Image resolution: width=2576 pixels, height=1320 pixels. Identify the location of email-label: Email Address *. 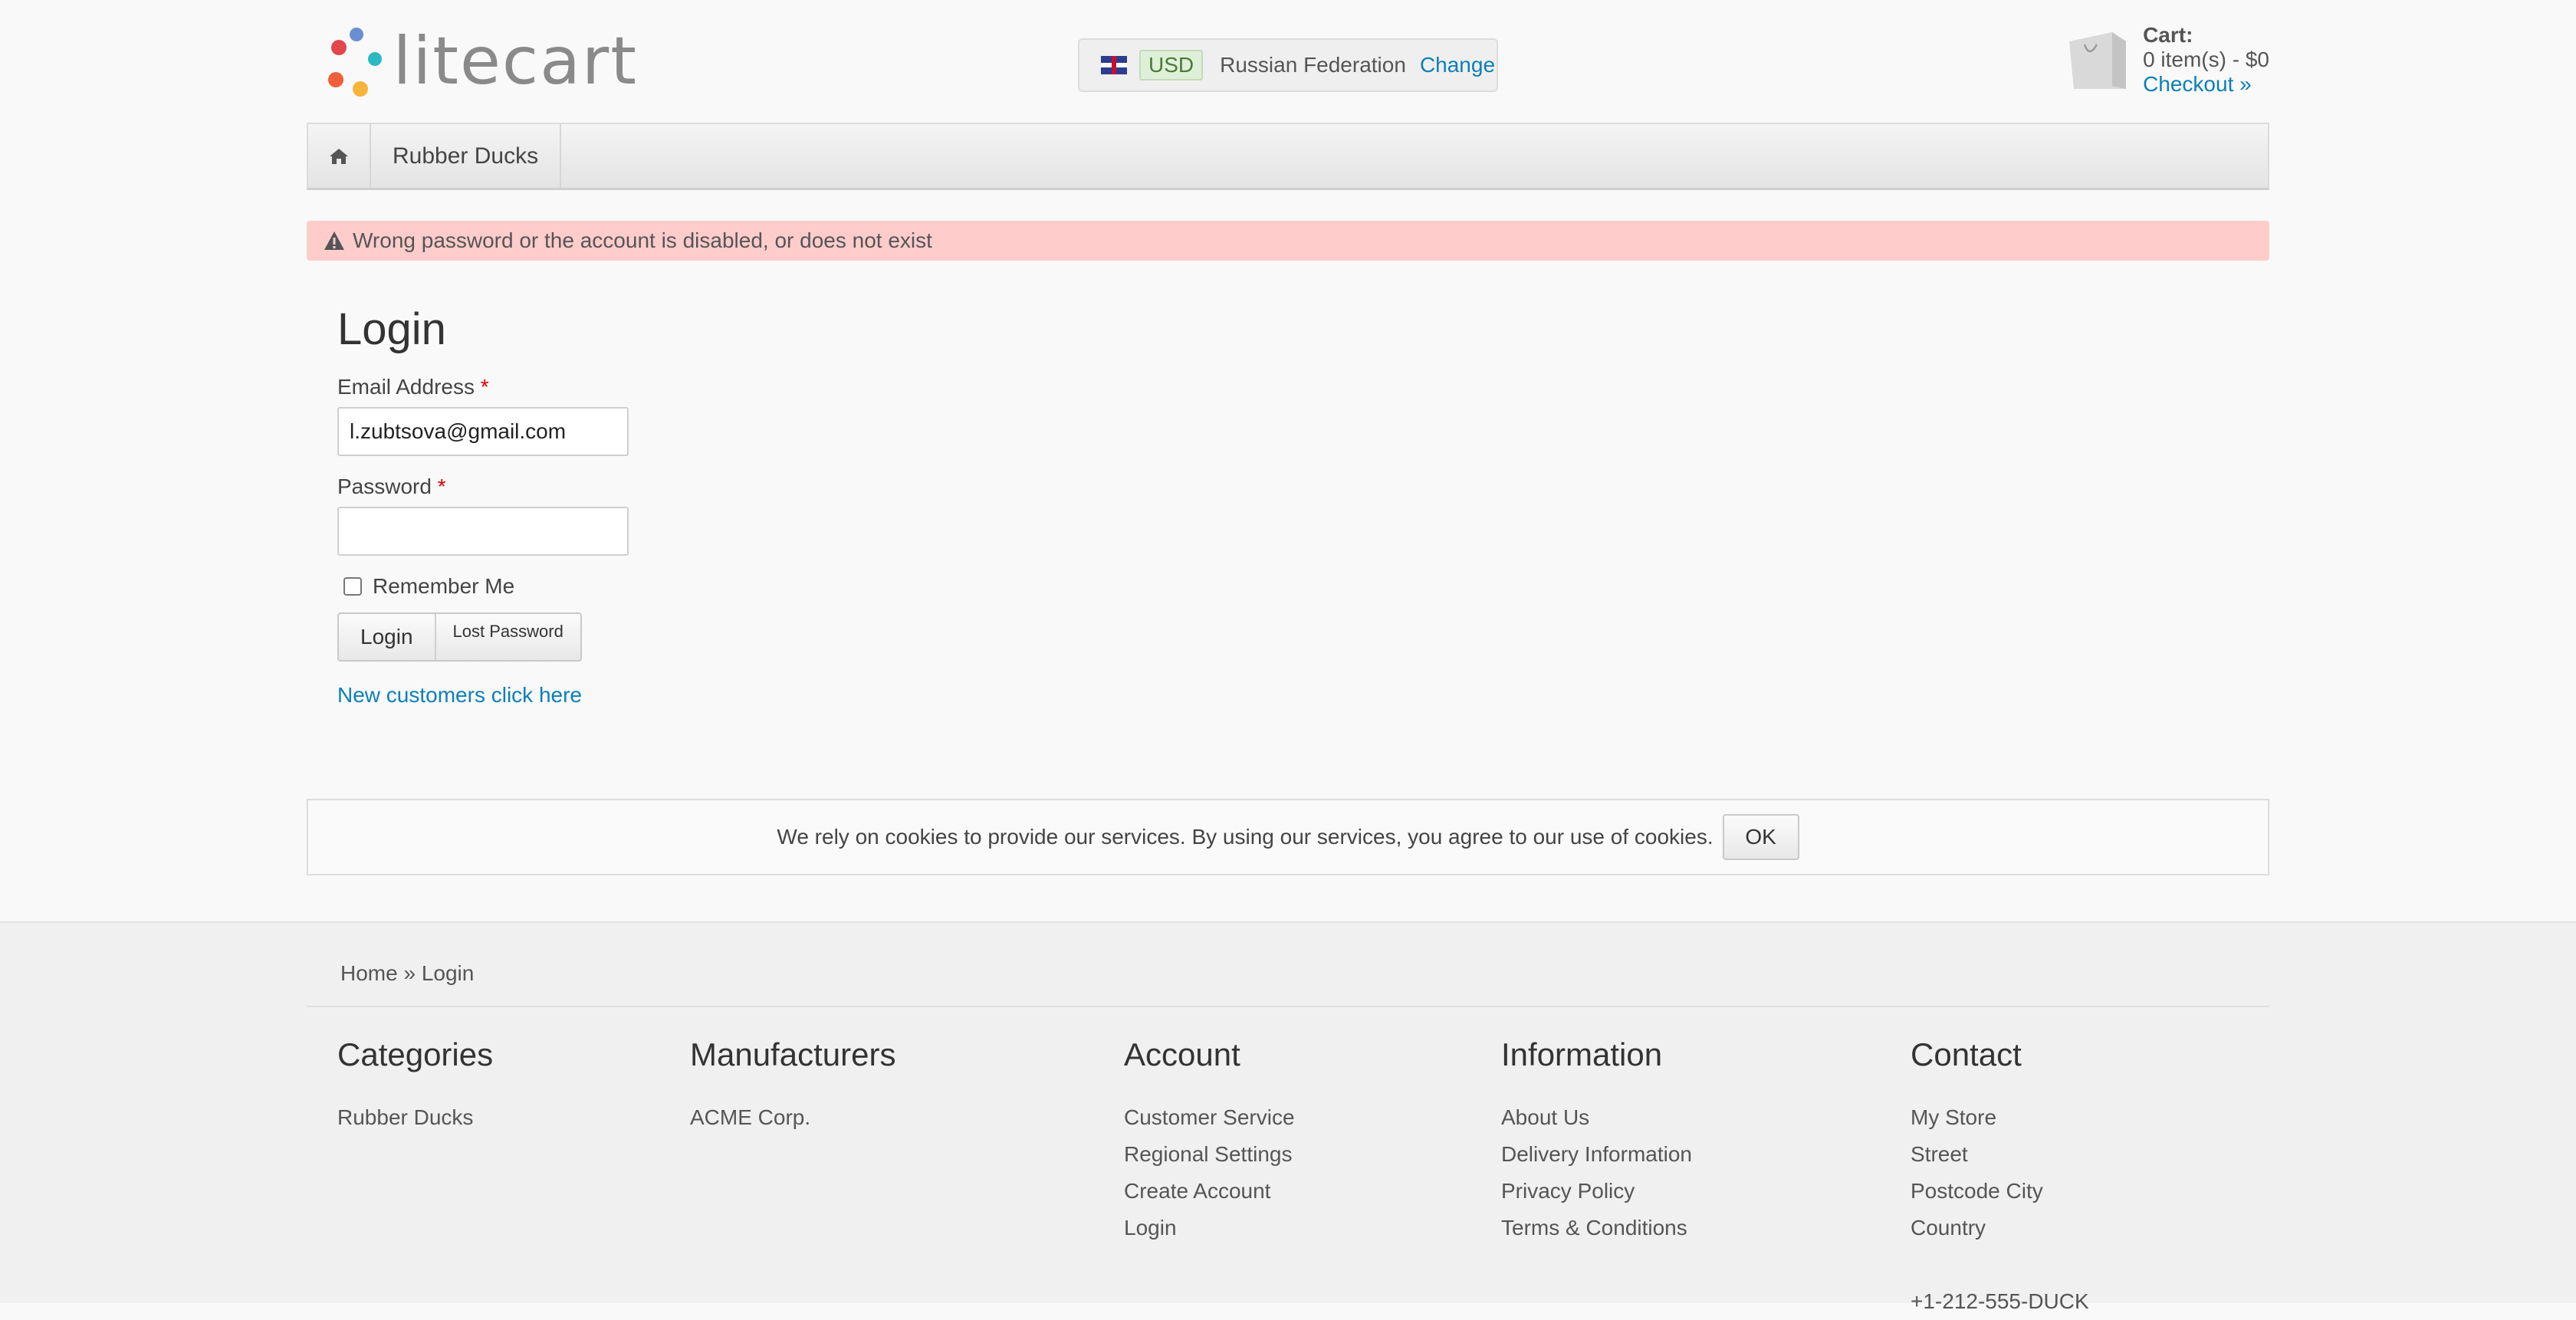
(413, 387).